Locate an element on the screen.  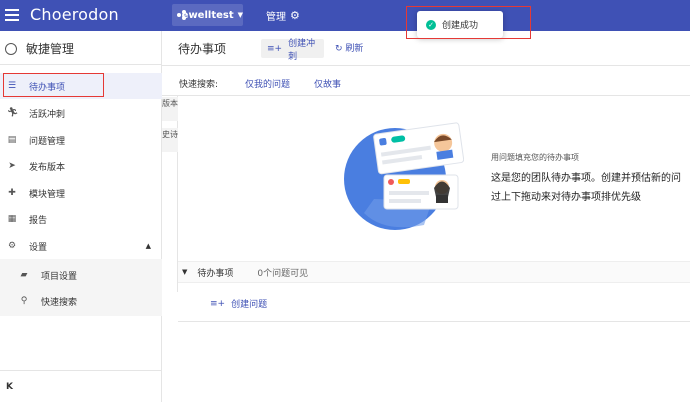
sidebar-item-modules: ✚ 模块管理 is located at coordinates (81, 193).